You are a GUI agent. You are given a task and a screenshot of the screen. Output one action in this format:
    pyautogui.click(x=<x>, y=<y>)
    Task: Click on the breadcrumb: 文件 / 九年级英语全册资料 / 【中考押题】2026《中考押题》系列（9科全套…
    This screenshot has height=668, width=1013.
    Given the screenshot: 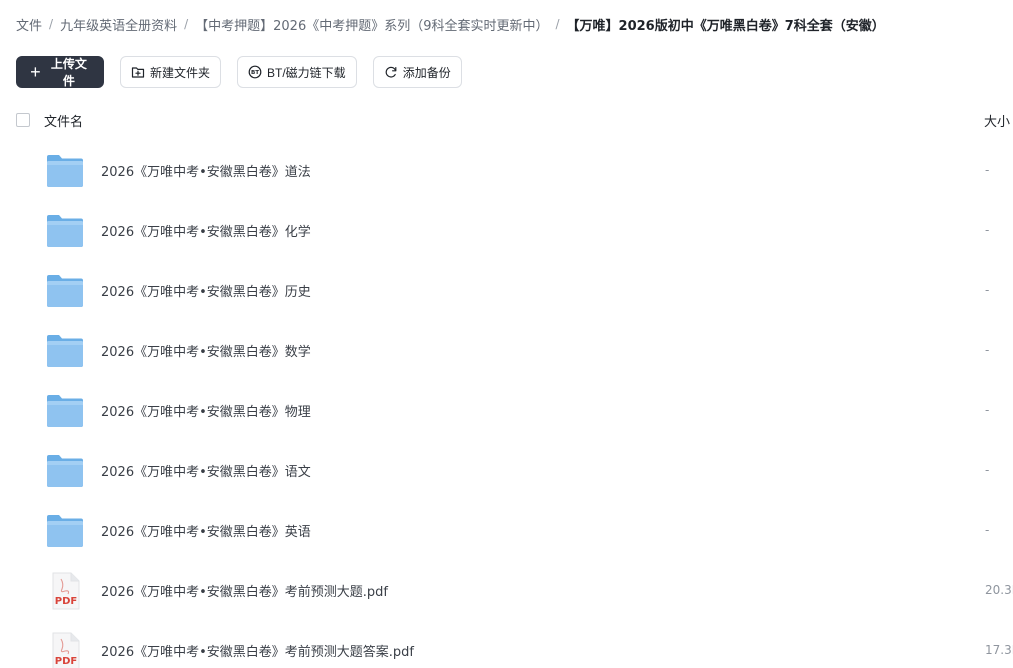 What is the action you would take?
    pyautogui.click(x=514, y=24)
    